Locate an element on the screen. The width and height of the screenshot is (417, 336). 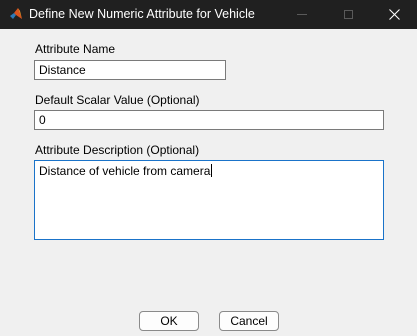
maximize-button is located at coordinates (348, 14).